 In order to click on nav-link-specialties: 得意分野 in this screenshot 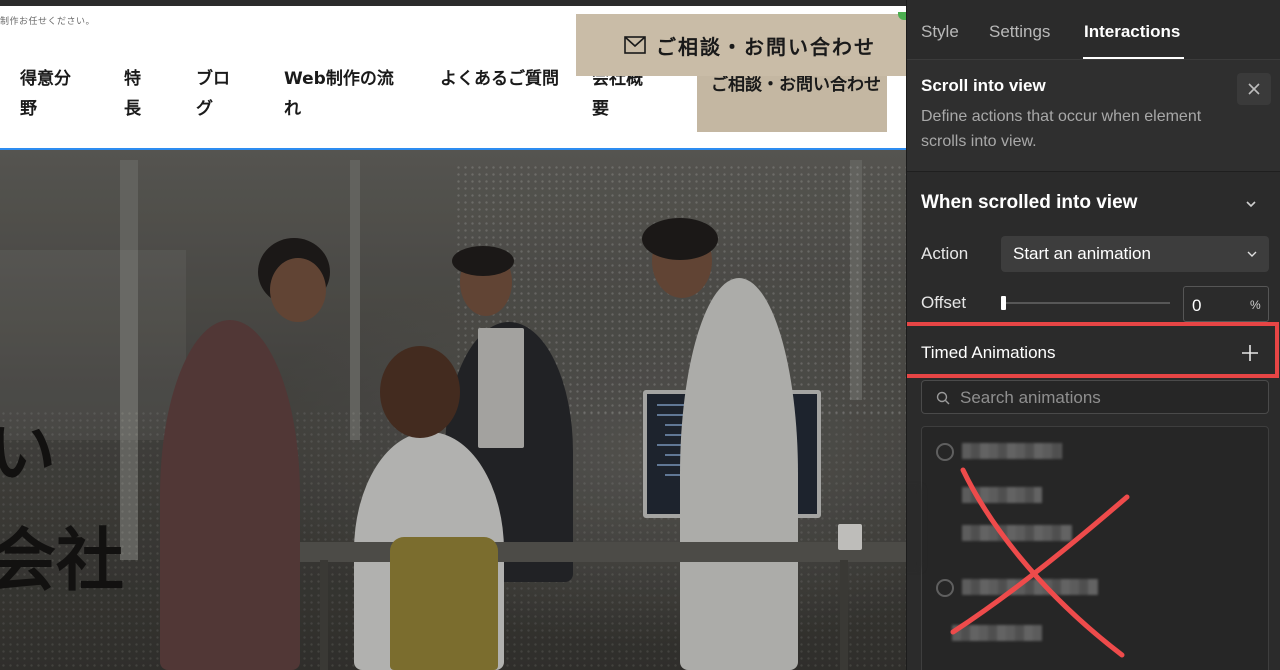, I will do `click(52, 94)`.